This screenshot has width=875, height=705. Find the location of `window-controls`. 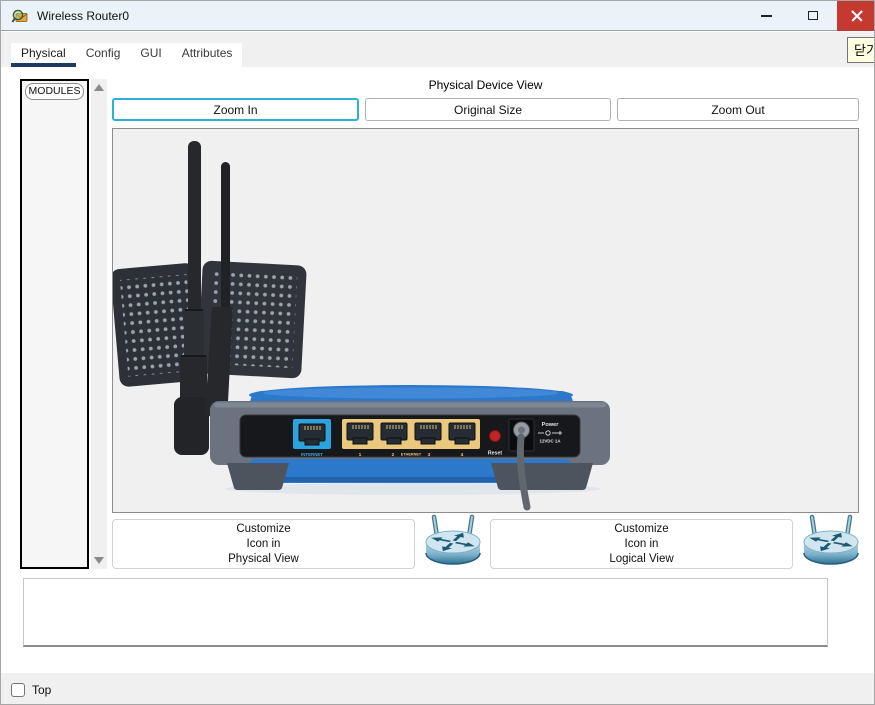

window-controls is located at coordinates (808, 16).